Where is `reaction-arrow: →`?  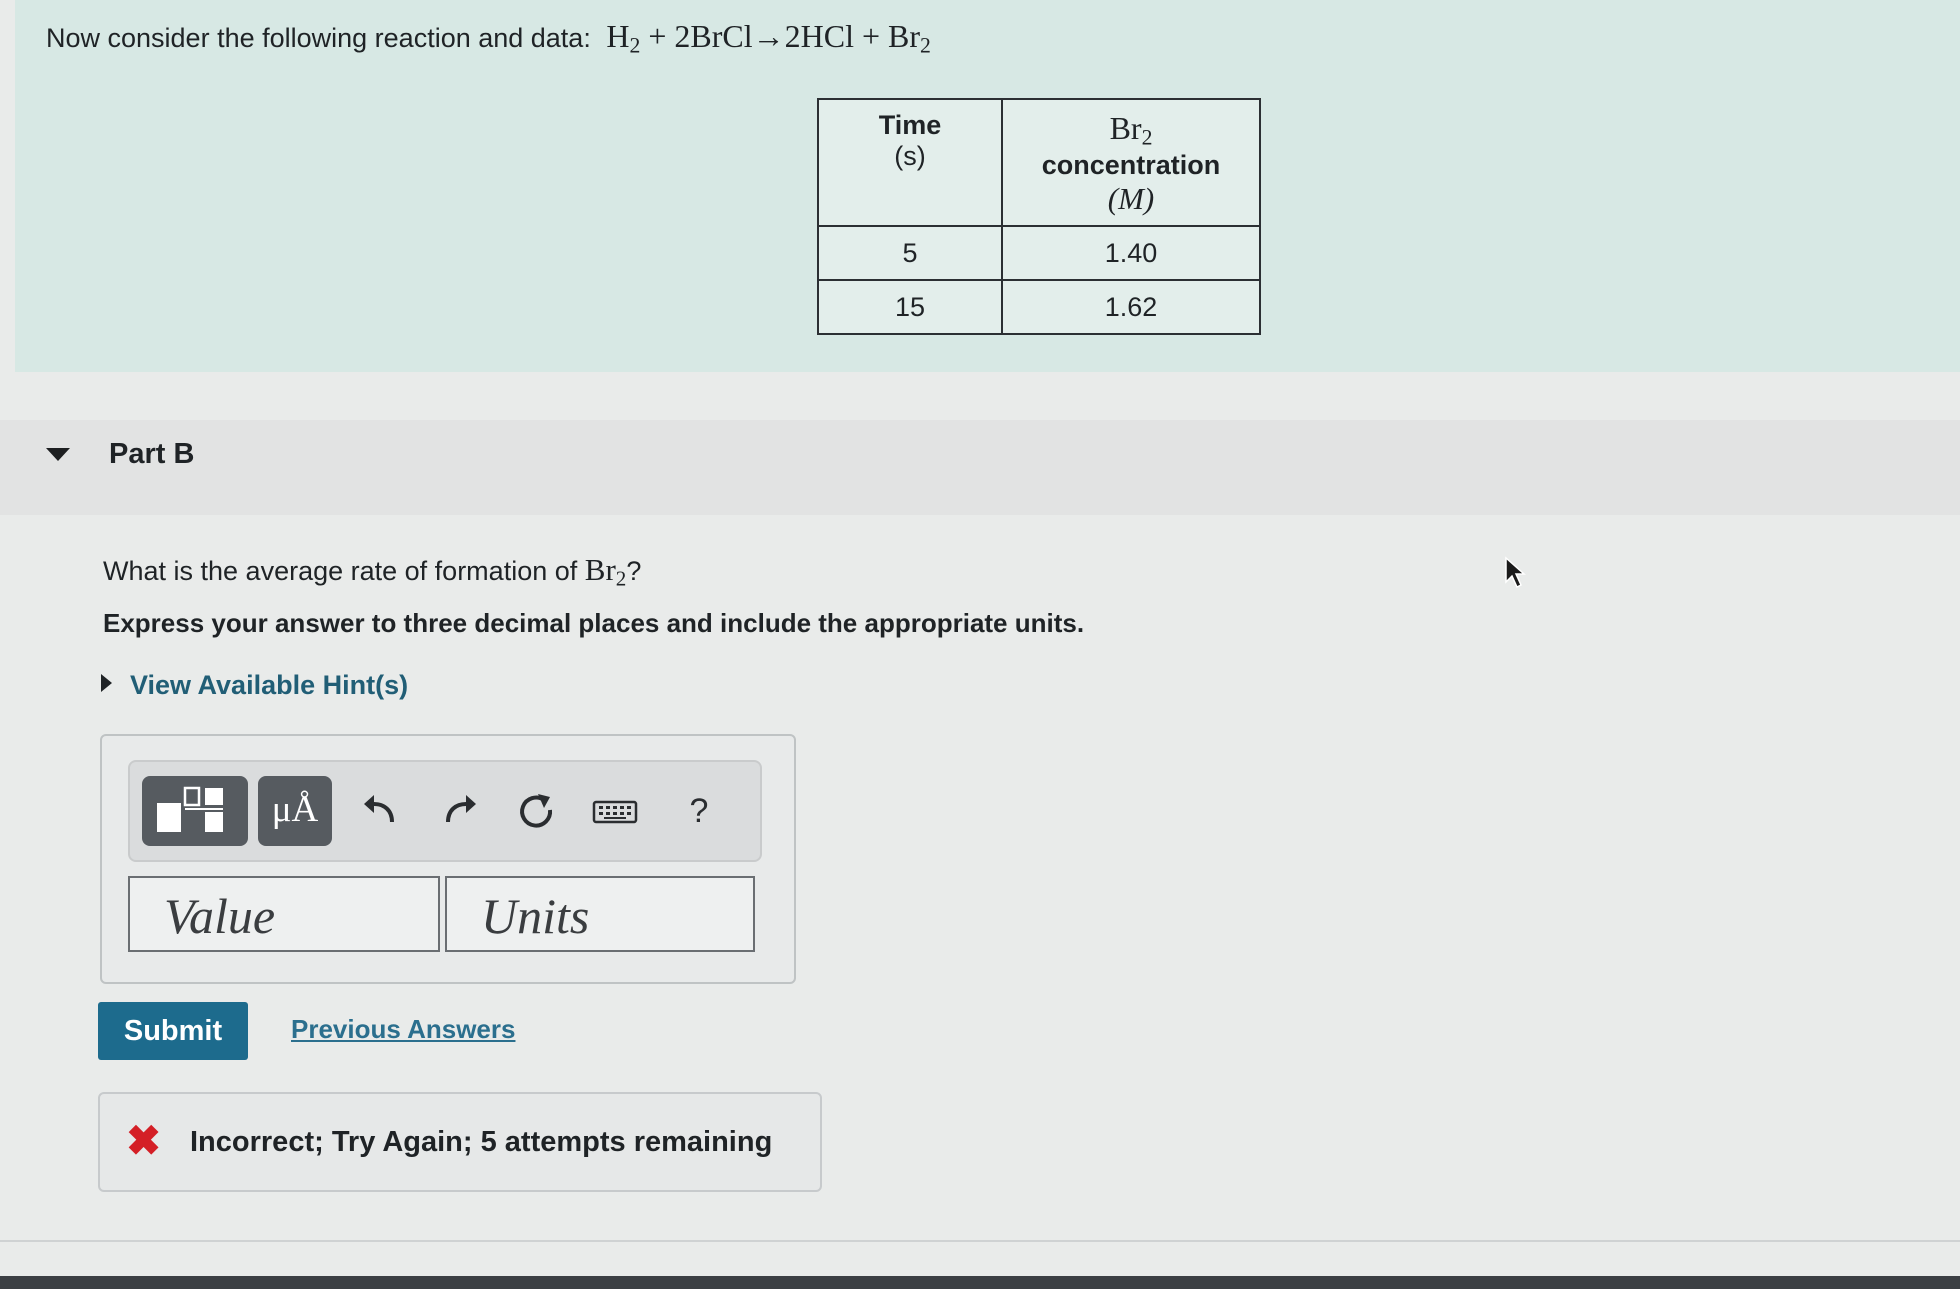
reaction-arrow: → is located at coordinates (768, 36).